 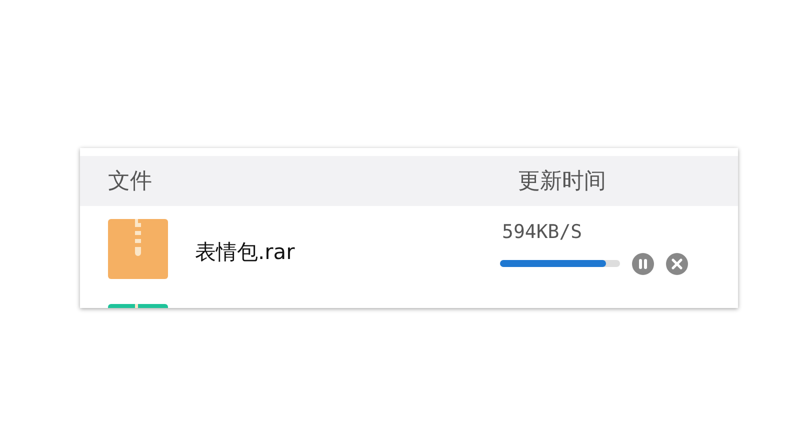 I want to click on download-speed: 594KB/S, so click(x=543, y=231).